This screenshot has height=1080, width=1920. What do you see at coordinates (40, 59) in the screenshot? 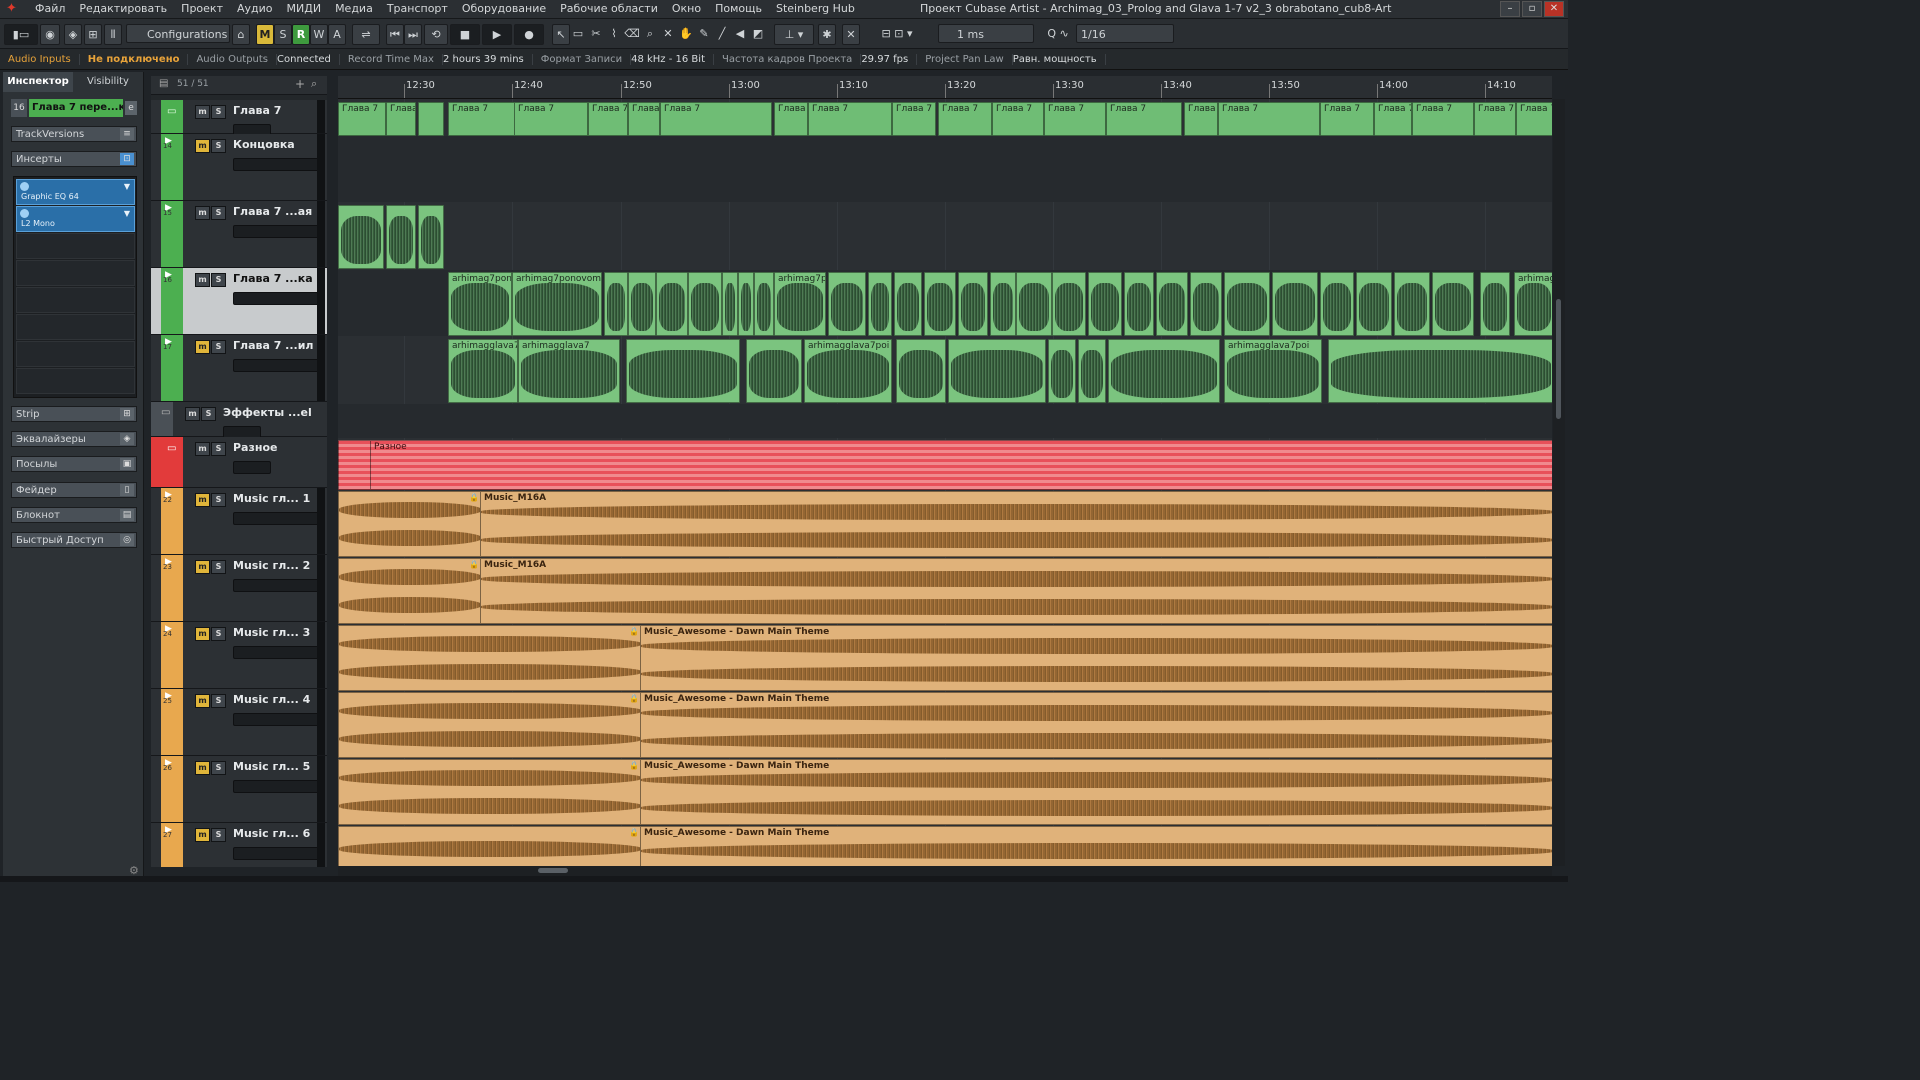
I see `audio-inputs-label: Audio Inputs` at bounding box center [40, 59].